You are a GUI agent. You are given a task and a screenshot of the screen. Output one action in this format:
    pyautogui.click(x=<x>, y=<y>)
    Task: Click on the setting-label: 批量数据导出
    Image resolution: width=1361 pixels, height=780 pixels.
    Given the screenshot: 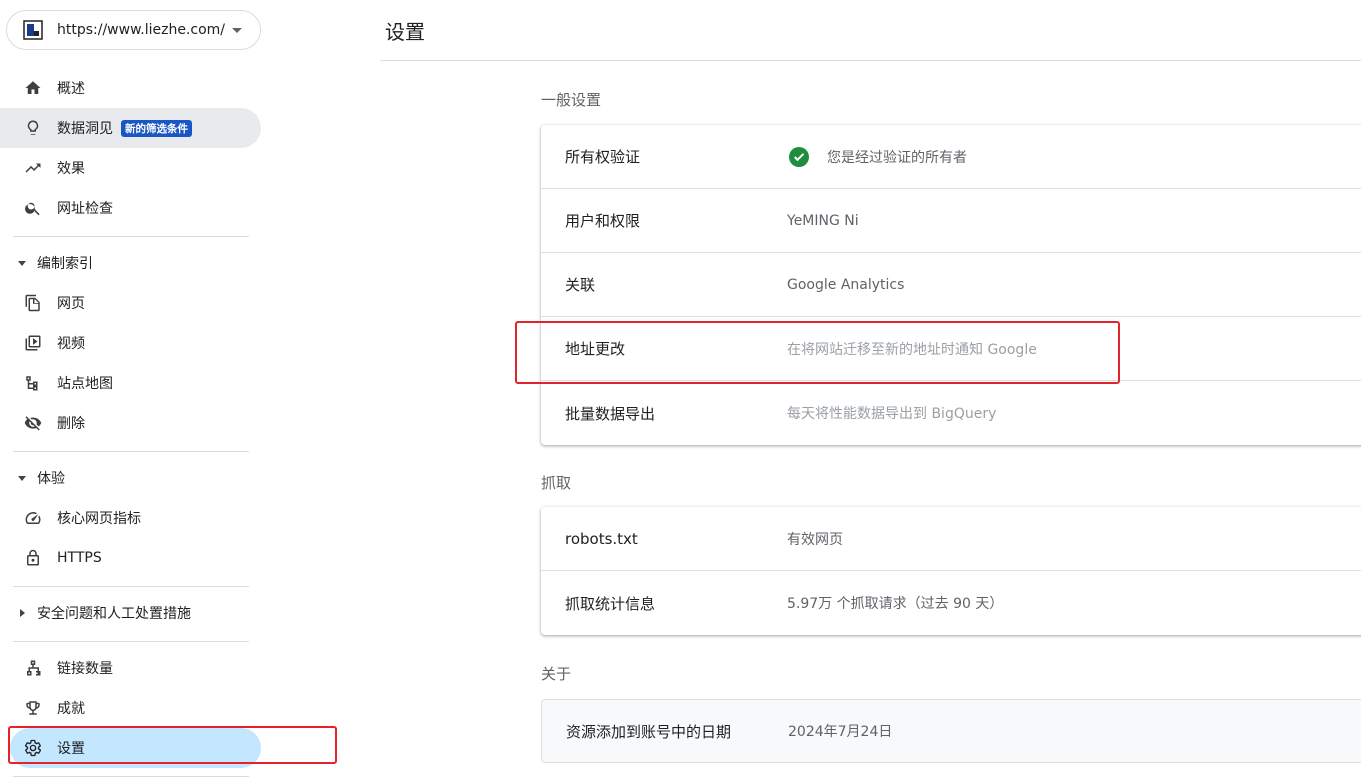 What is the action you would take?
    pyautogui.click(x=610, y=413)
    